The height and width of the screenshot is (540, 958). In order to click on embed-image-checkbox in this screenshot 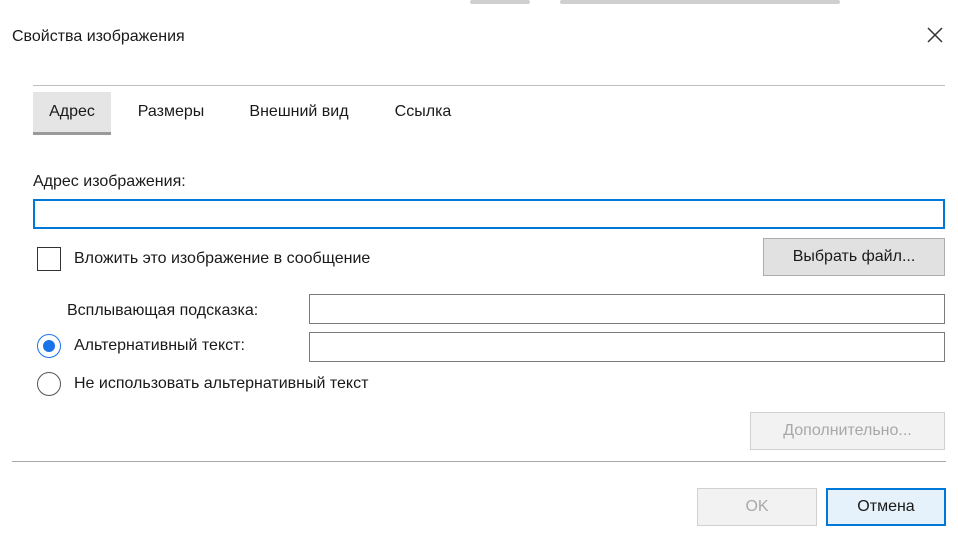, I will do `click(49, 259)`.